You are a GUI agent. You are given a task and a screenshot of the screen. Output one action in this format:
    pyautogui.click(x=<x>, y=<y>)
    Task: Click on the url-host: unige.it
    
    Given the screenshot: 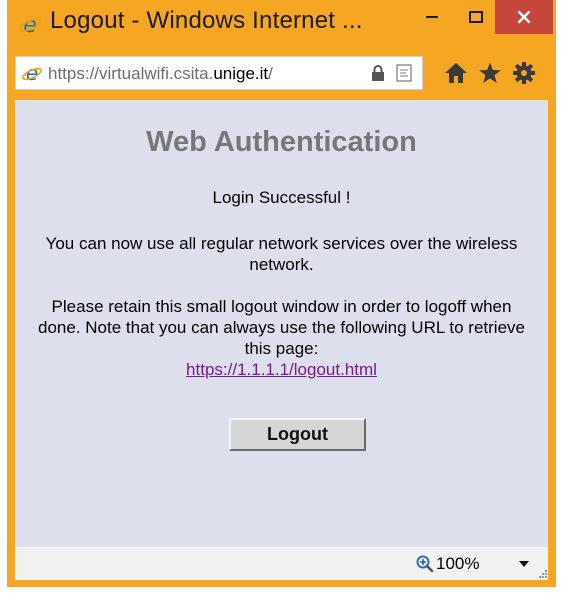 What is the action you would take?
    pyautogui.click(x=241, y=73)
    